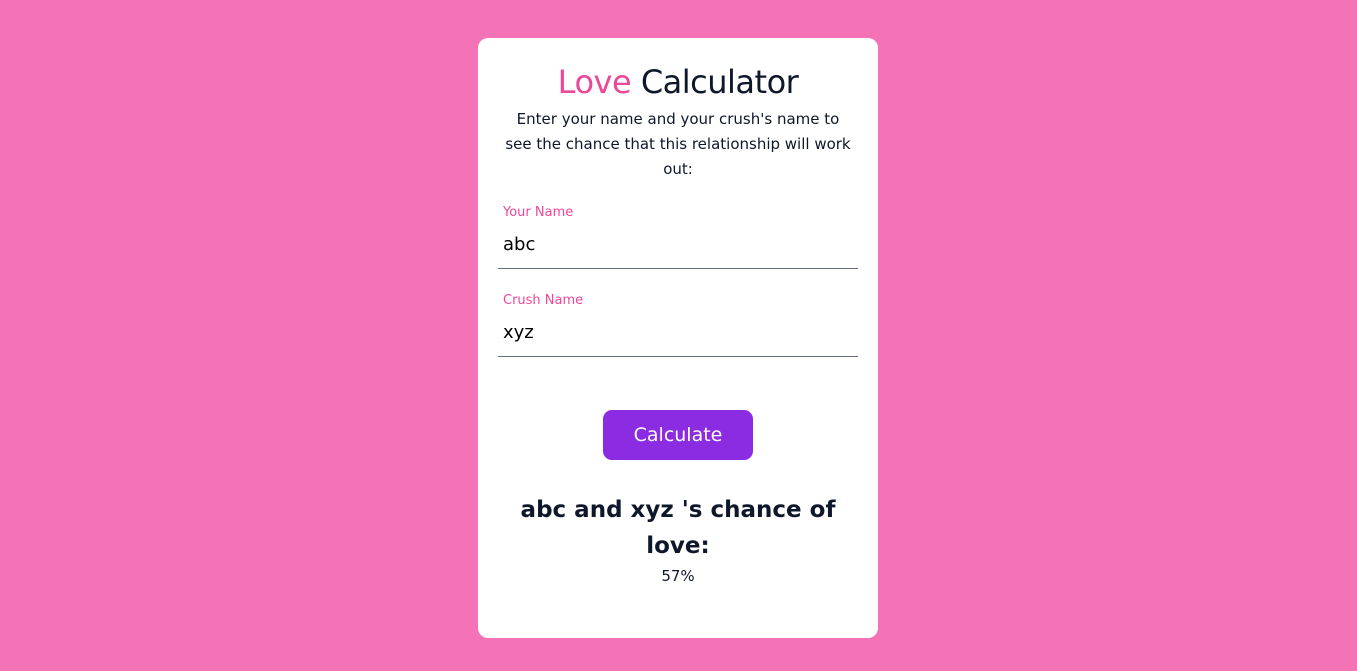 This screenshot has height=671, width=1357. I want to click on your-name-input, so click(678, 245).